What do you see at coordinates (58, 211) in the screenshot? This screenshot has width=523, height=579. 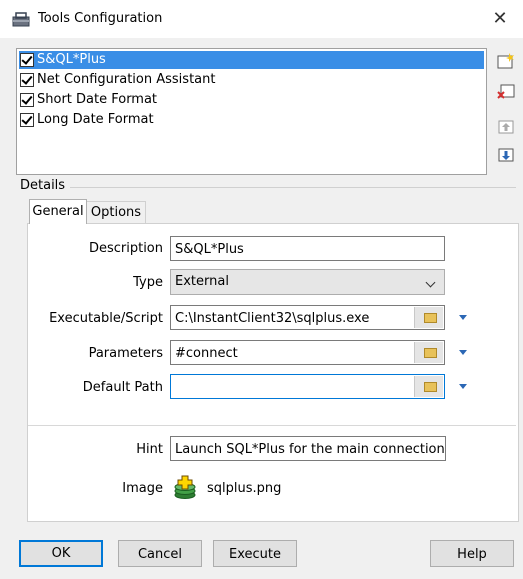 I see `tab-general: General` at bounding box center [58, 211].